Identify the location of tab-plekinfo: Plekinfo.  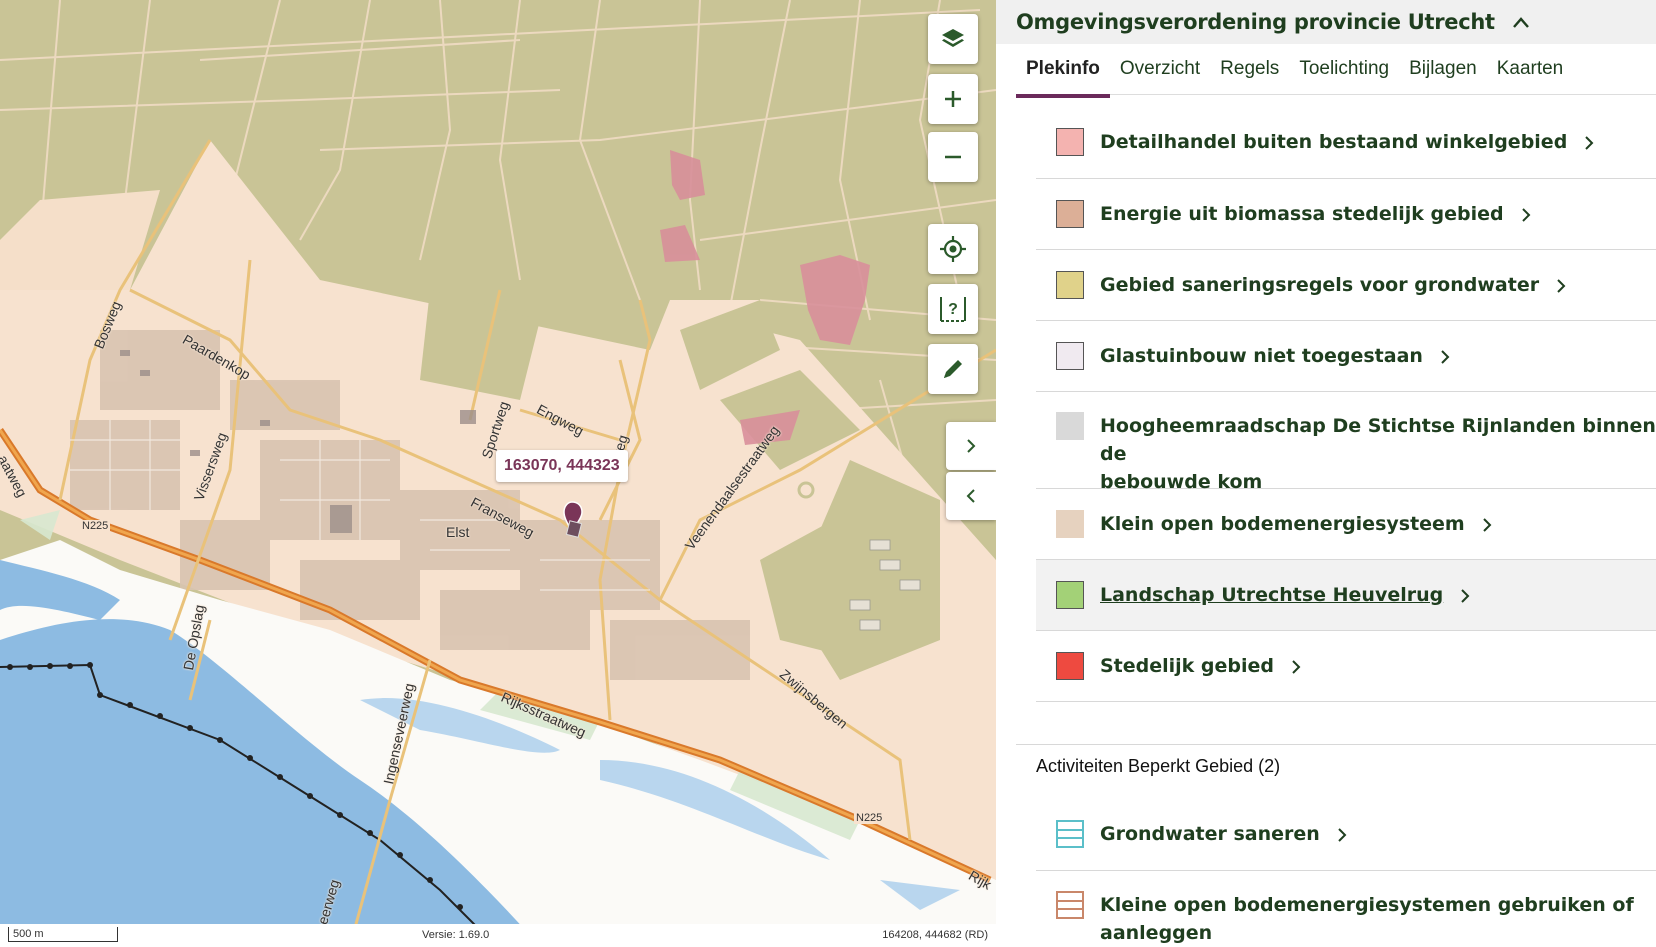
(1063, 75).